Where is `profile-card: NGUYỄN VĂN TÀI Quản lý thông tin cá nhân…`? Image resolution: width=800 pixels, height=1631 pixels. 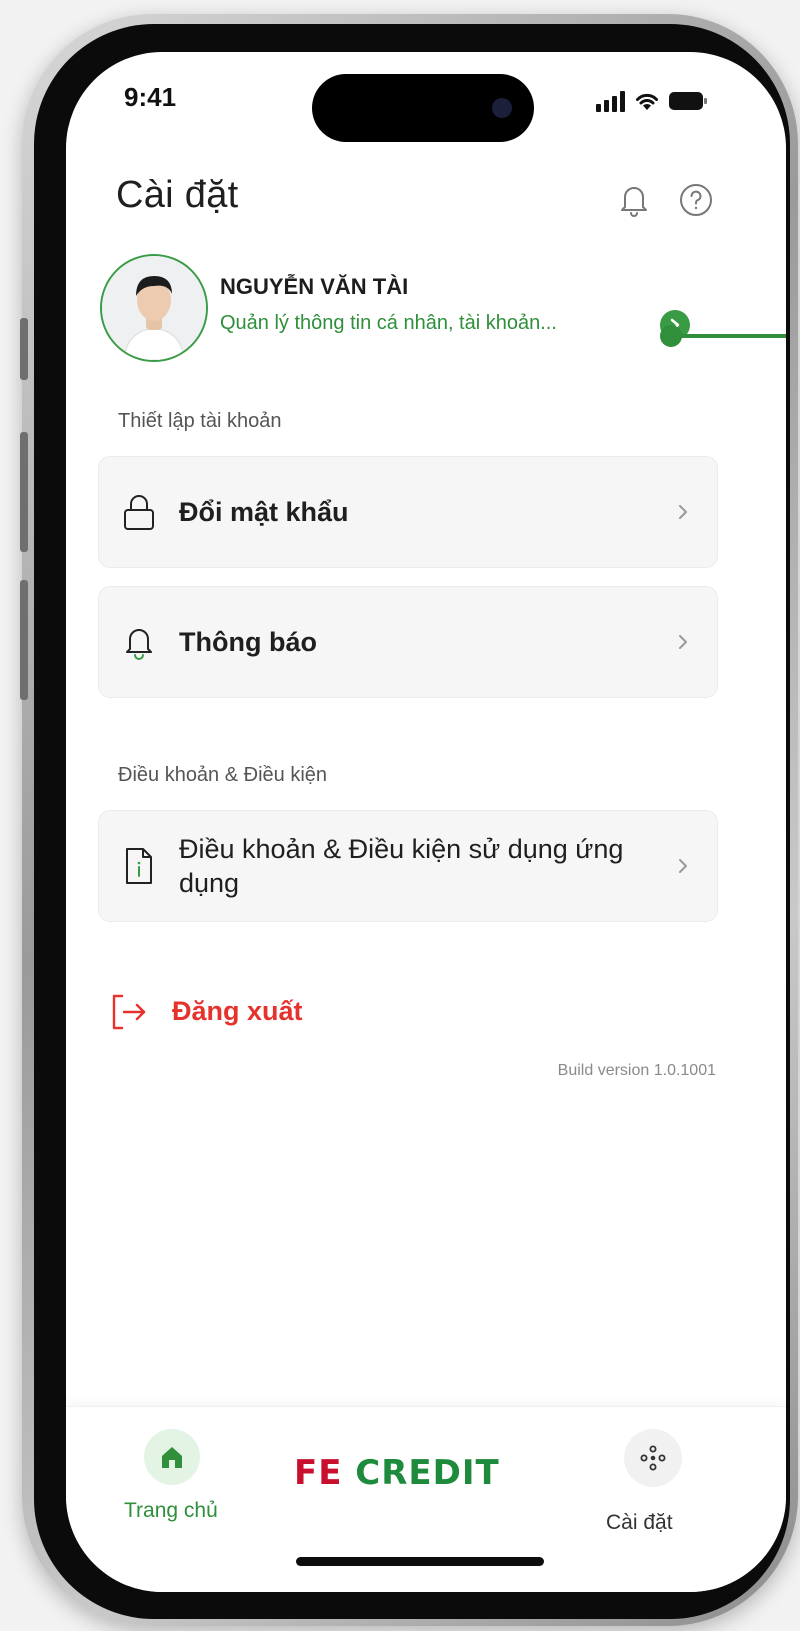 profile-card: NGUYỄN VĂN TÀI Quản lý thông tin cá nhân… is located at coordinates (410, 310).